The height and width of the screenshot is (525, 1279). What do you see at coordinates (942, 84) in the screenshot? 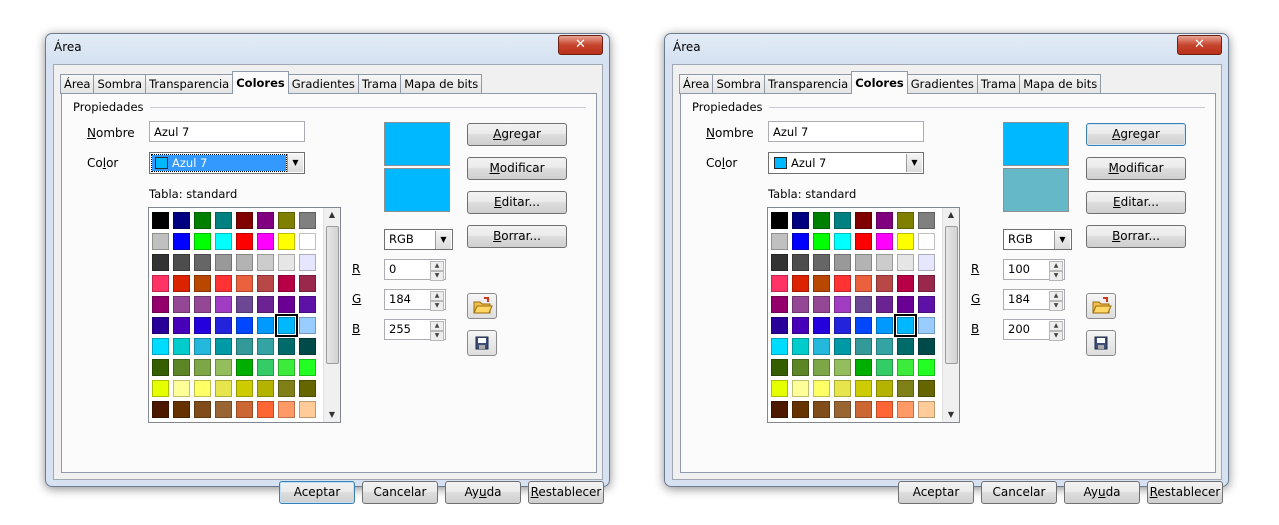
I see `tab-gradientes: Gradientes` at bounding box center [942, 84].